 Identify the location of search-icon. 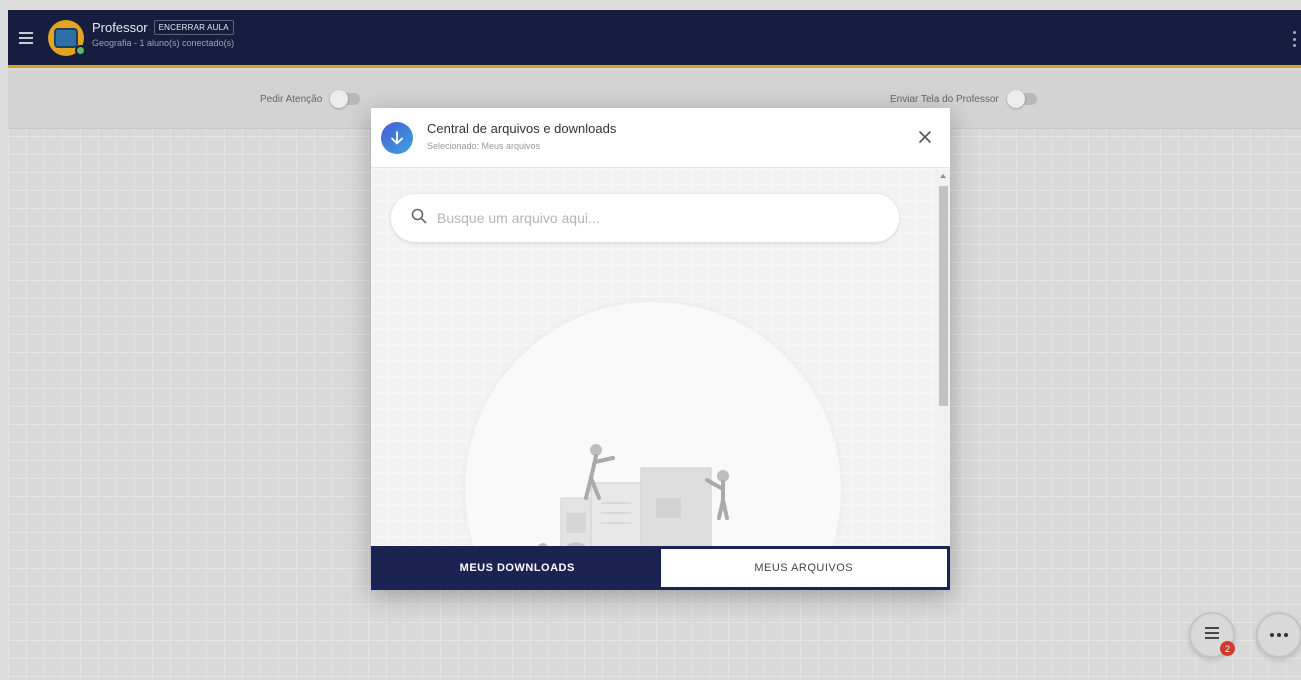
(419, 218).